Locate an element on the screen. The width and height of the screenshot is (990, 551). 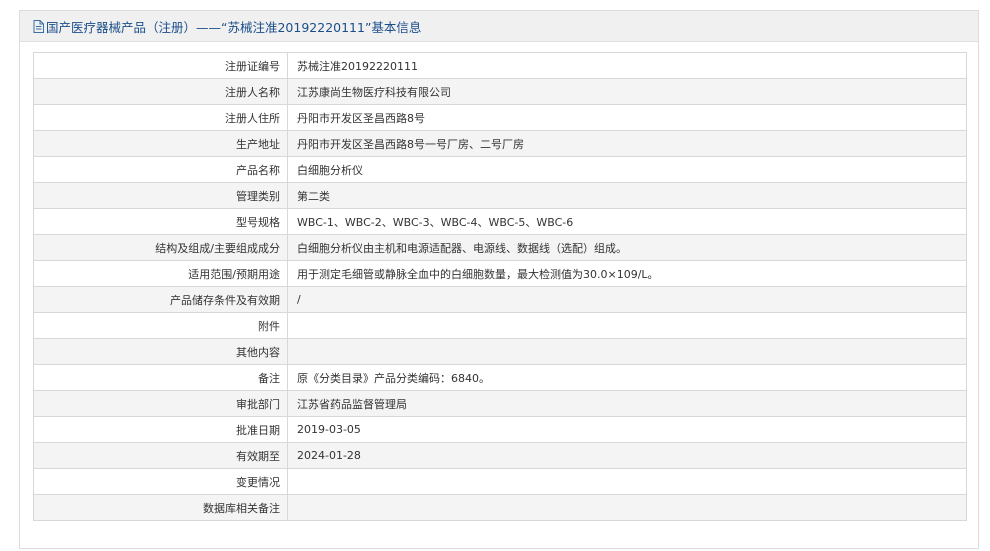
table-row: 有效期至 2024-01-28 is located at coordinates (500, 455).